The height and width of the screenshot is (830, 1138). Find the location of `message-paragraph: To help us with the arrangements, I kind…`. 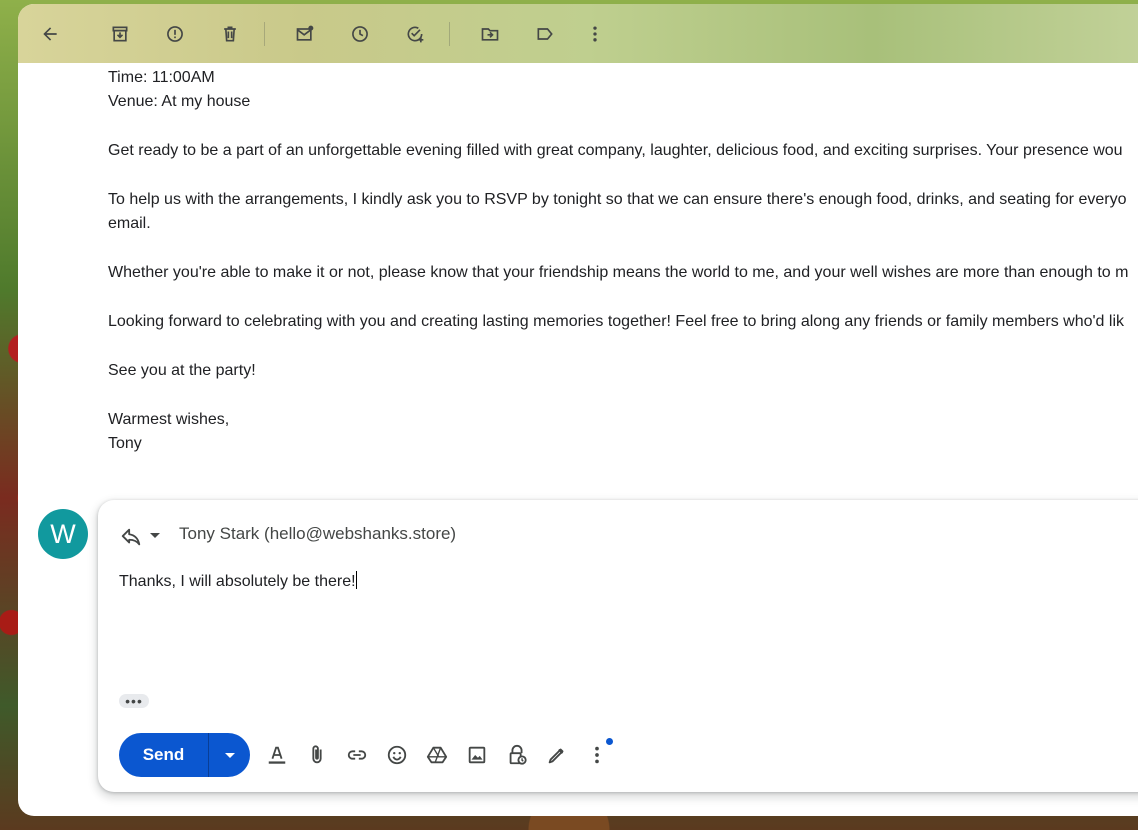

message-paragraph: To help us with the arrangements, I kind… is located at coordinates (617, 199).